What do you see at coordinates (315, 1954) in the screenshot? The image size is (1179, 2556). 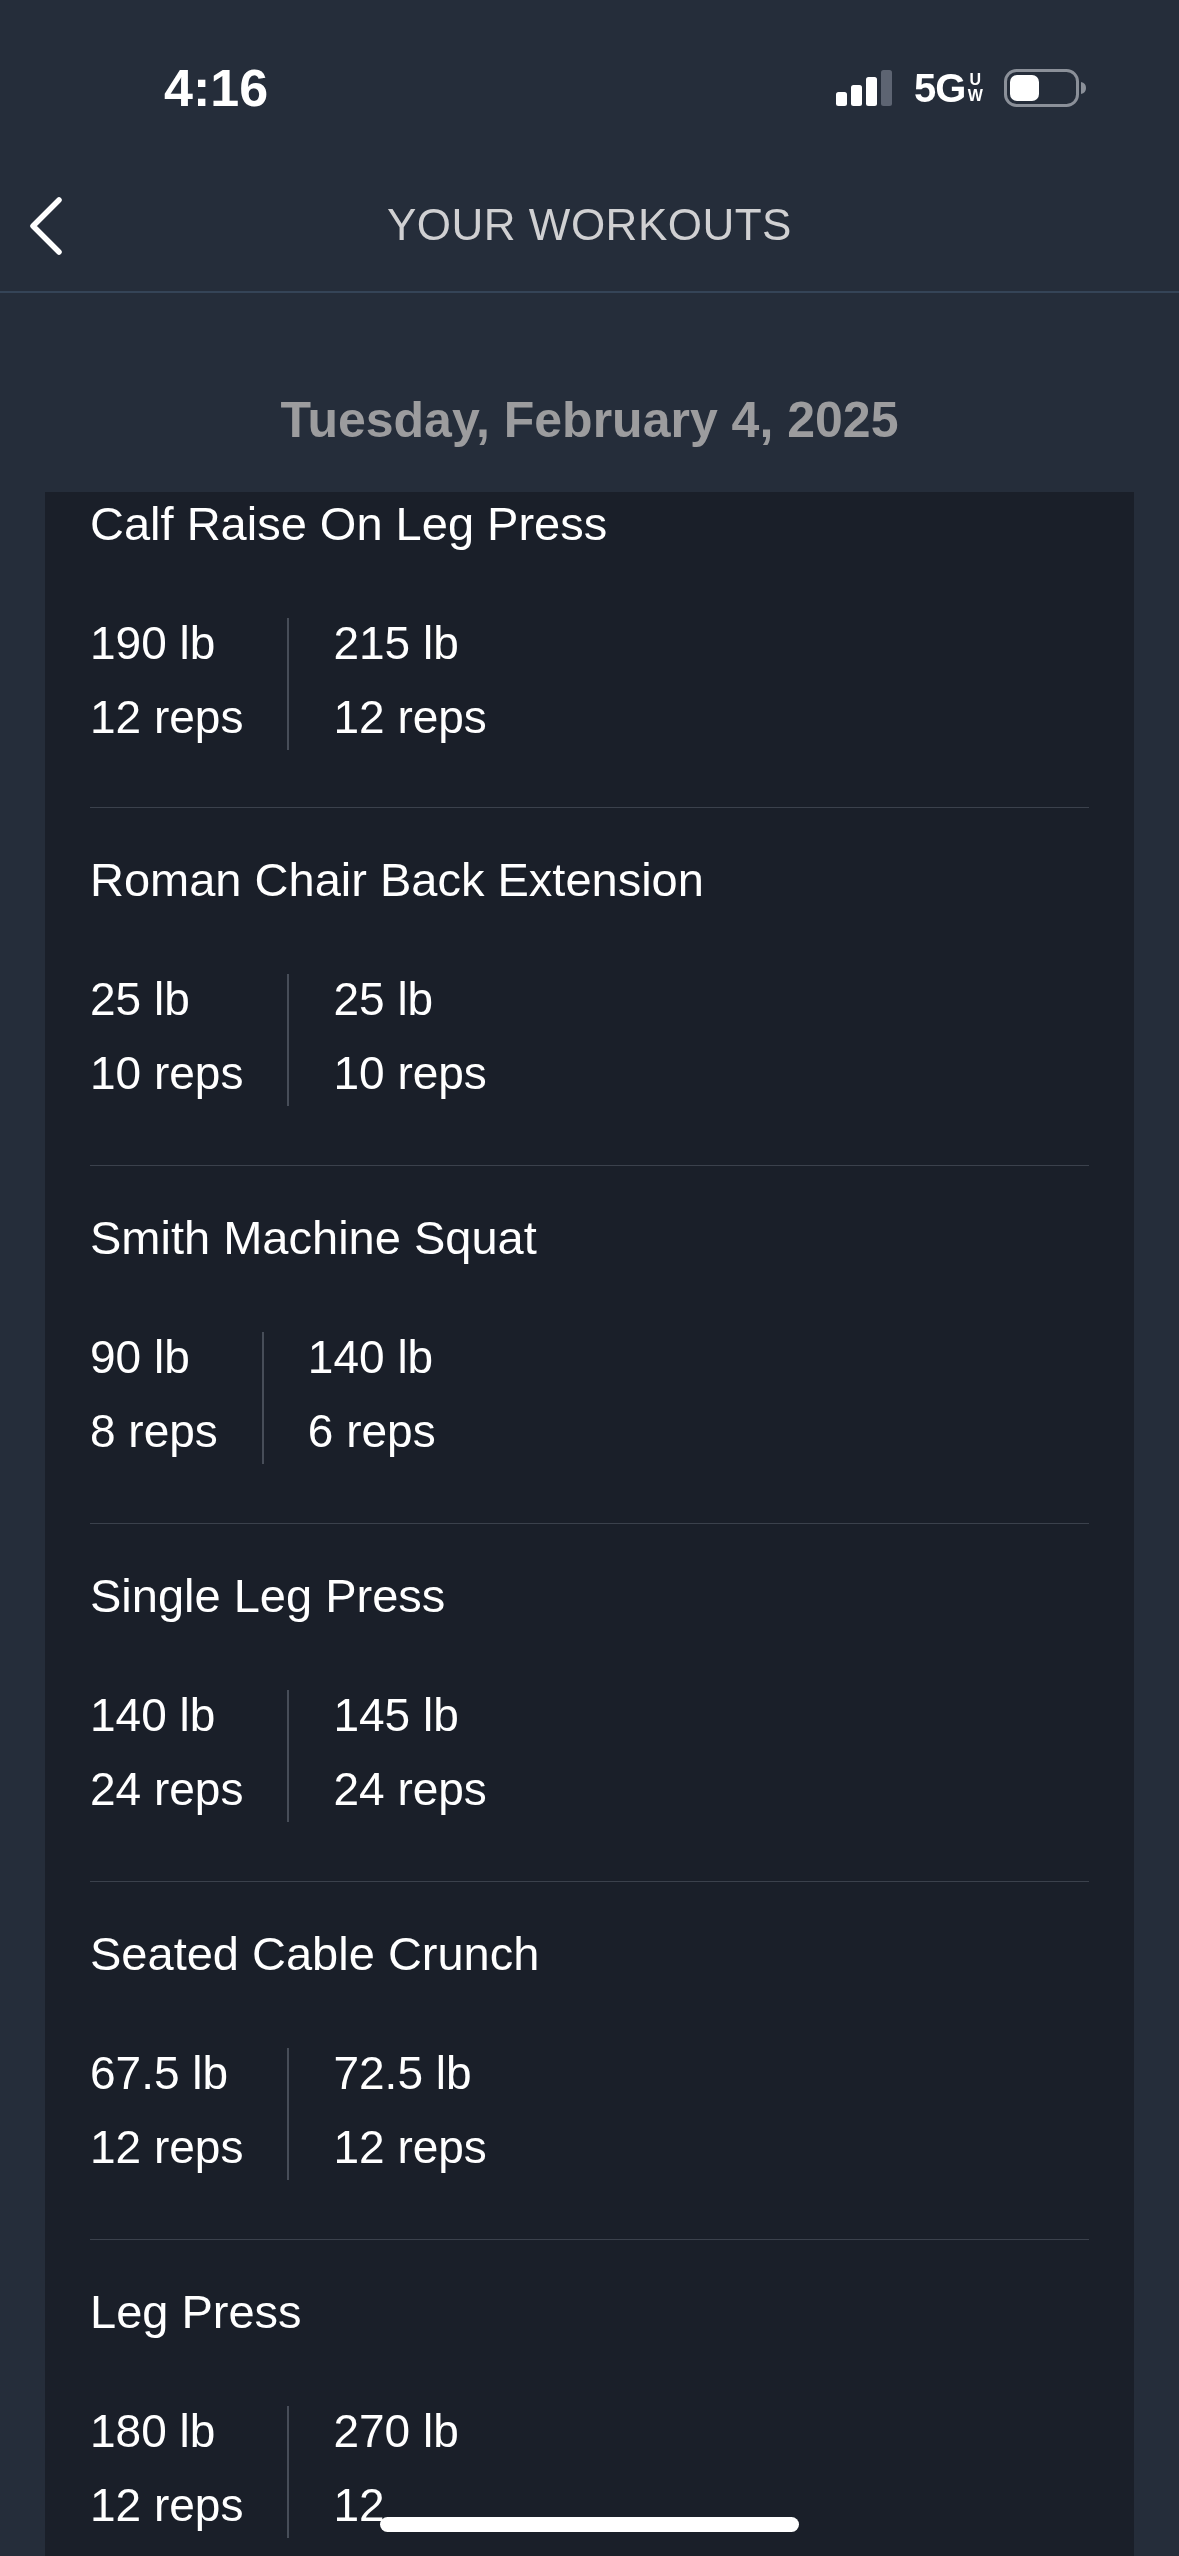 I see `exercise-name: Seated Cable Crunch` at bounding box center [315, 1954].